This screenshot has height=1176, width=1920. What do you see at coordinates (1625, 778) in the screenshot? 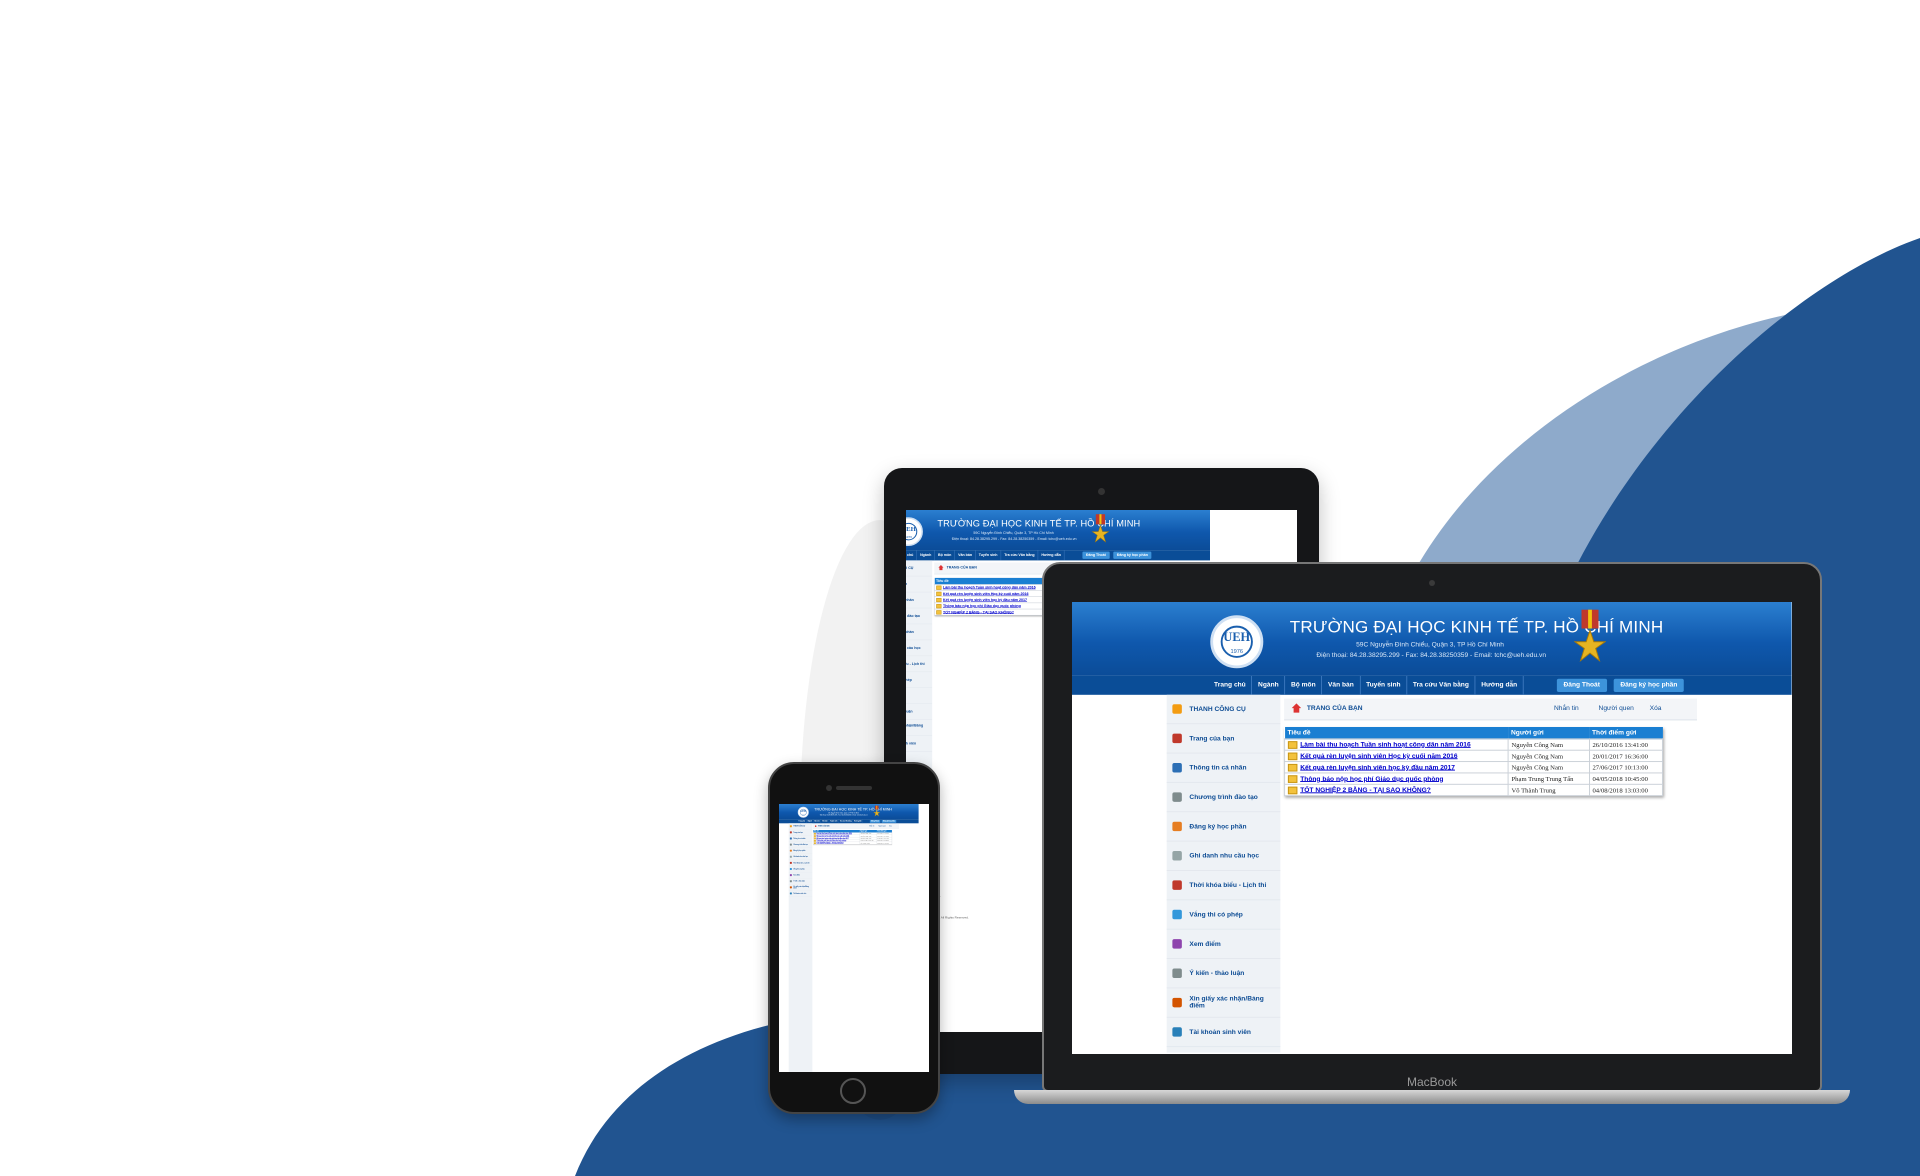
I see `time-cell: 04/05/2018 10:45:00` at bounding box center [1625, 778].